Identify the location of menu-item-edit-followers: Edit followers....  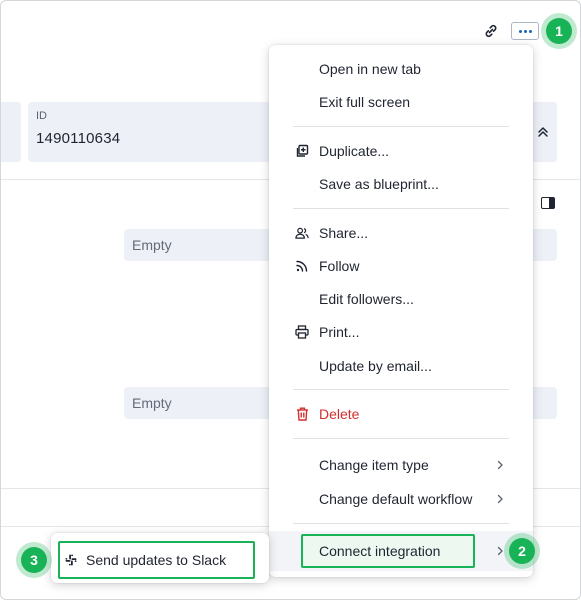
(401, 299).